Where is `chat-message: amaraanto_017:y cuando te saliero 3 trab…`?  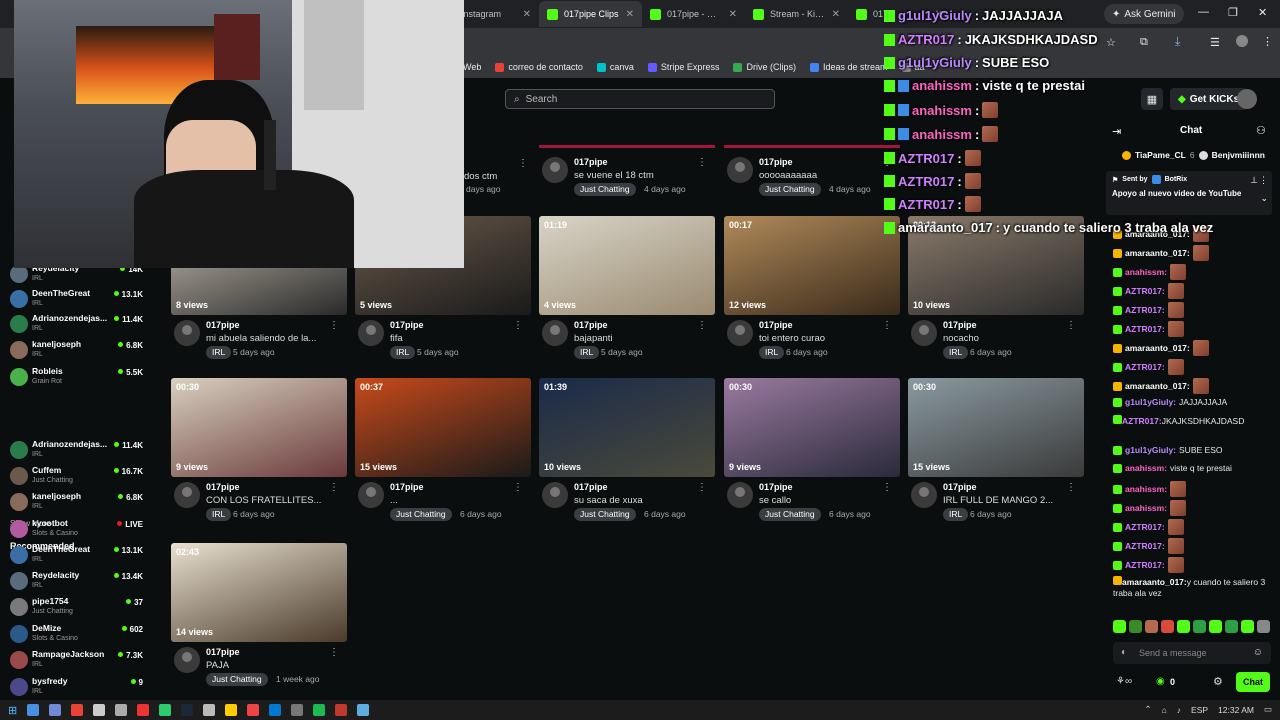 chat-message: amaraanto_017:y cuando te saliero 3 trab… is located at coordinates (1193, 587).